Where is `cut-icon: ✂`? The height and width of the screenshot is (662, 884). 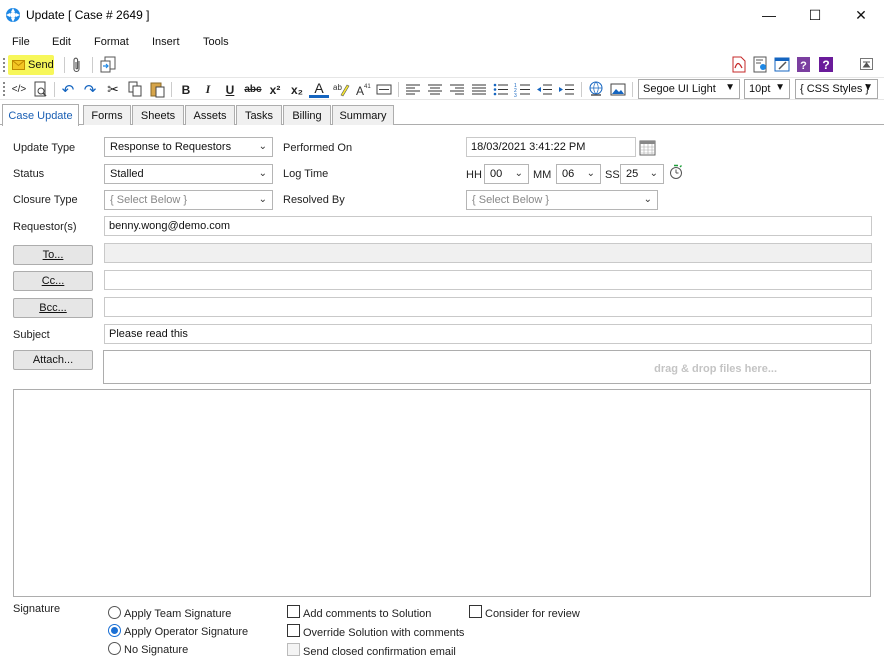
cut-icon: ✂ is located at coordinates (113, 89).